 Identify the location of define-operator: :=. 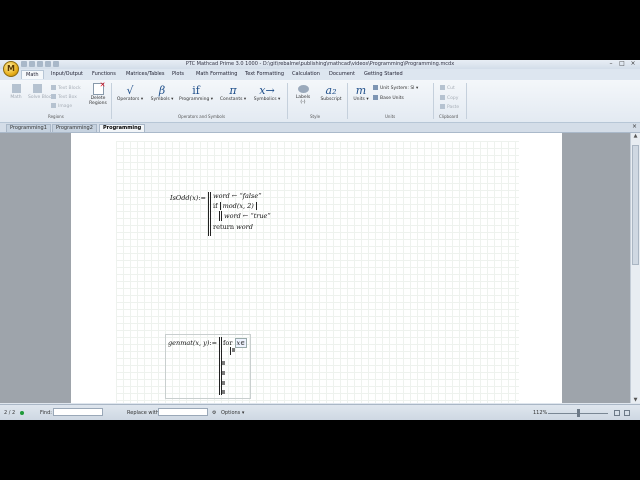
(213, 343).